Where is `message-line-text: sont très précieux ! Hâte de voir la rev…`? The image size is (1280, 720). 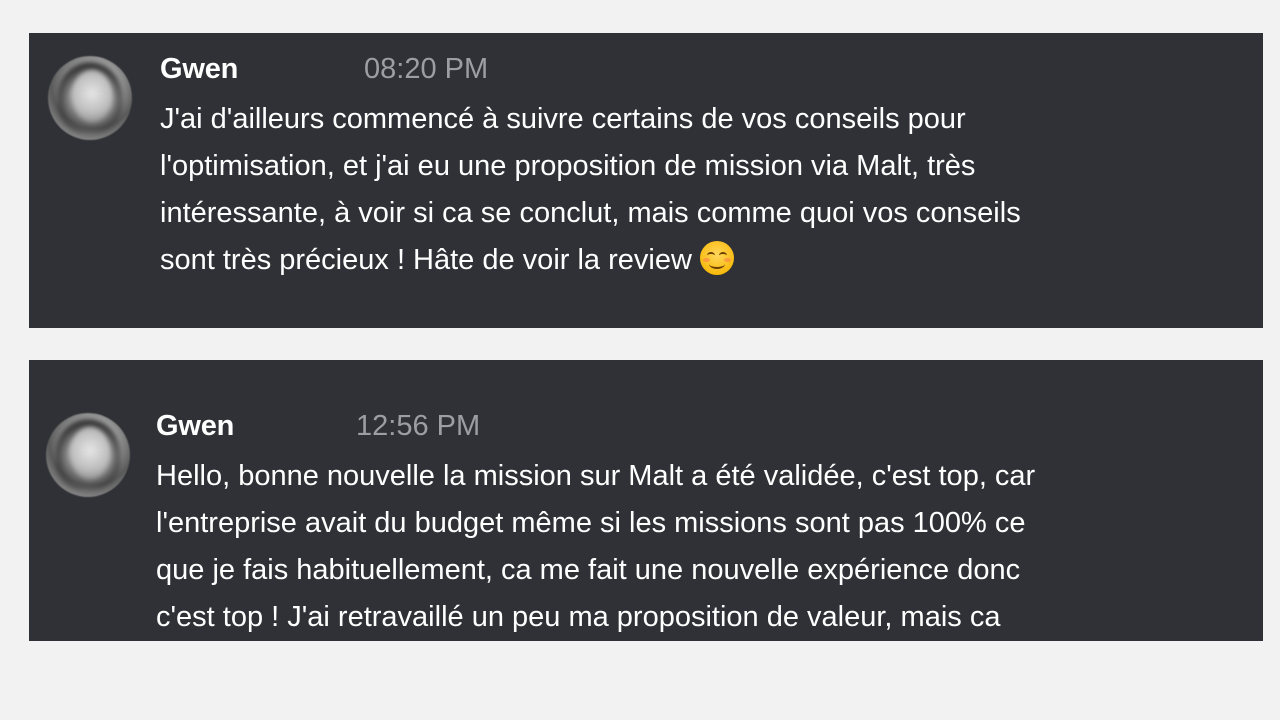 message-line-text: sont très précieux ! Hâte de voir la rev… is located at coordinates (426, 260).